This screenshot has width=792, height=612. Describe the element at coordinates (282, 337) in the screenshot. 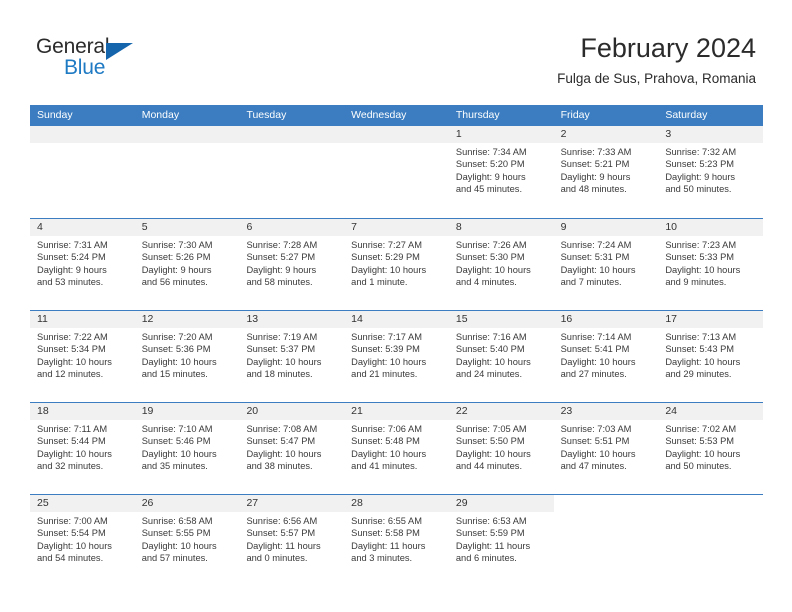

I see `sunrise-text: Sunrise: 7:19 AM` at that location.